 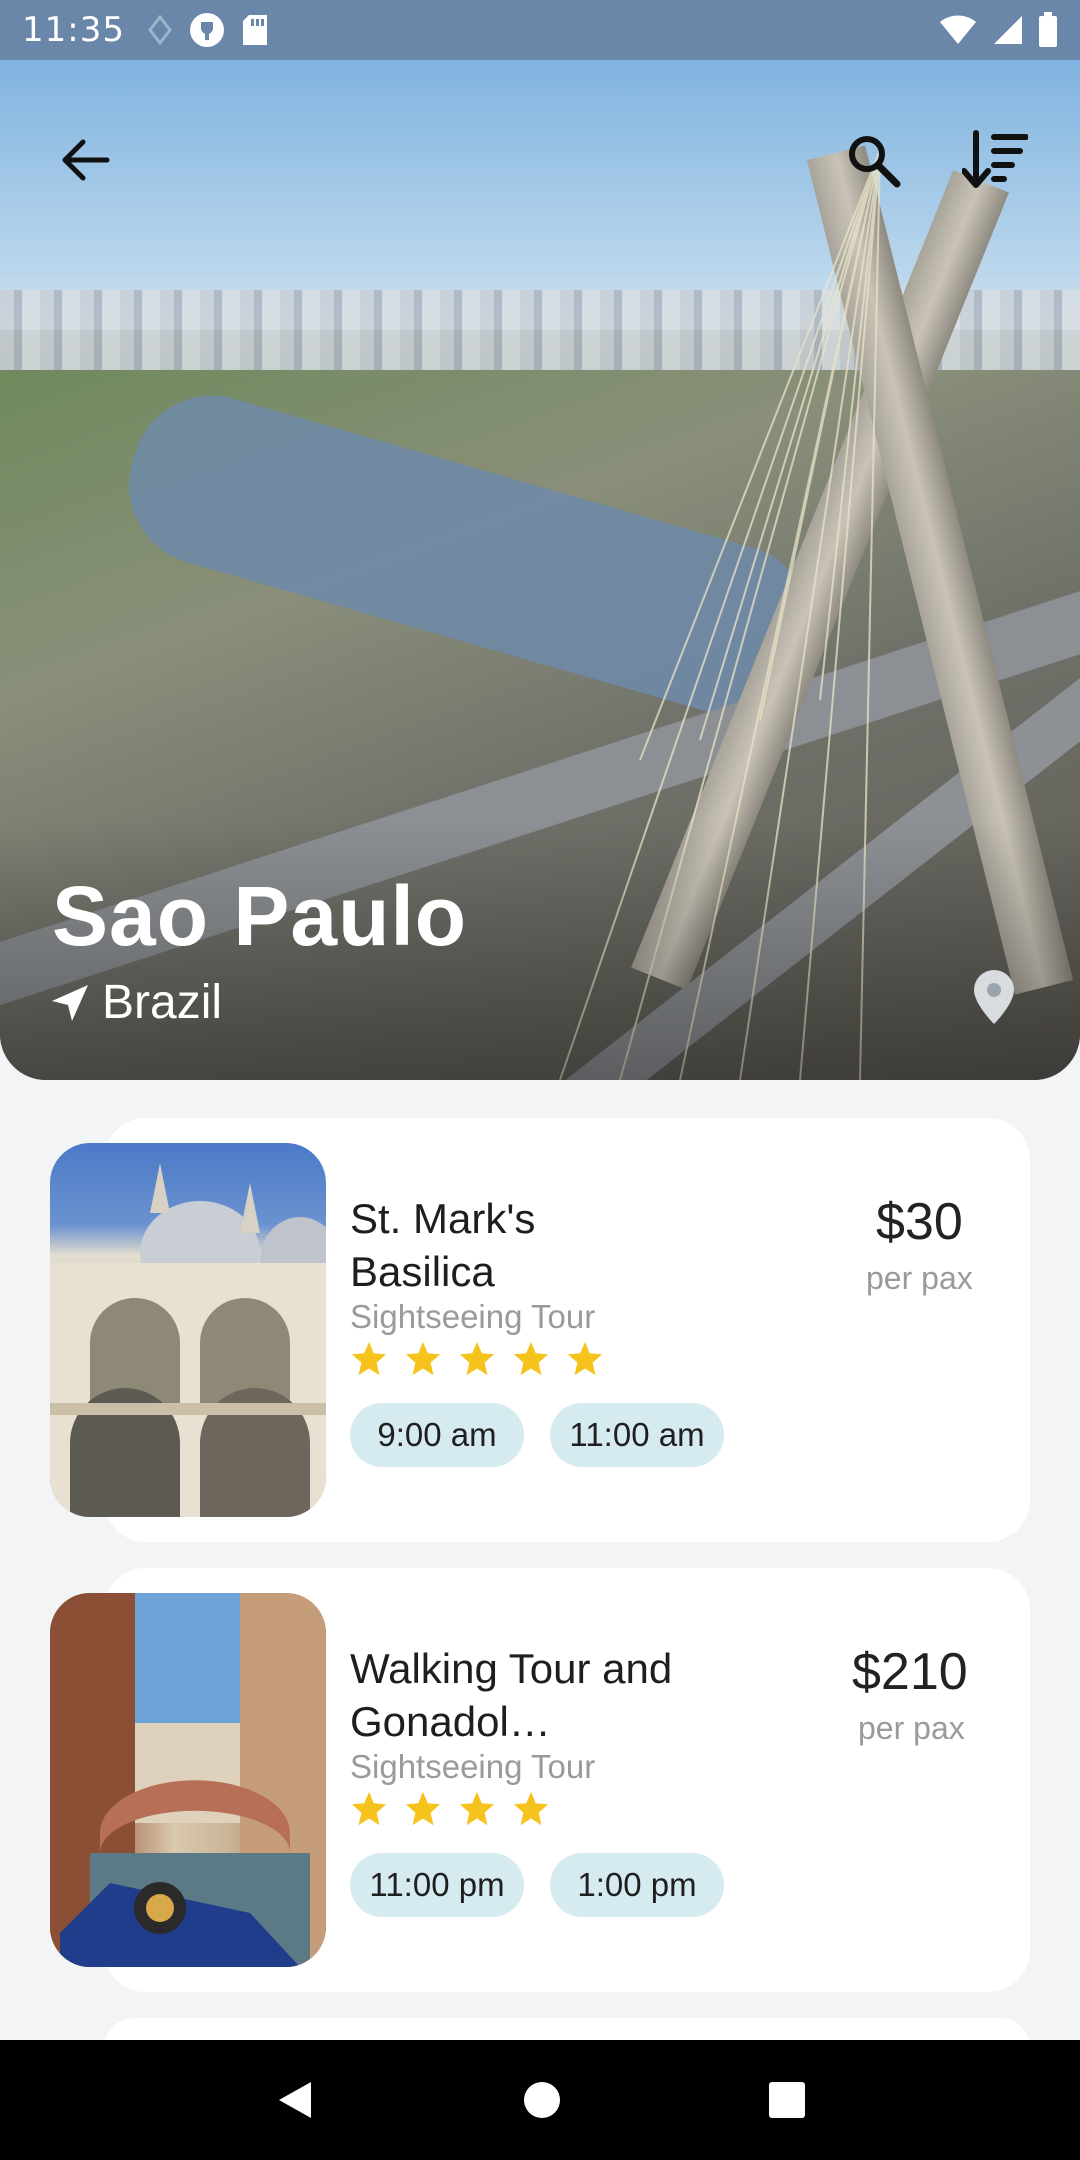 I want to click on navigation-arrow-icon, so click(x=70, y=1002).